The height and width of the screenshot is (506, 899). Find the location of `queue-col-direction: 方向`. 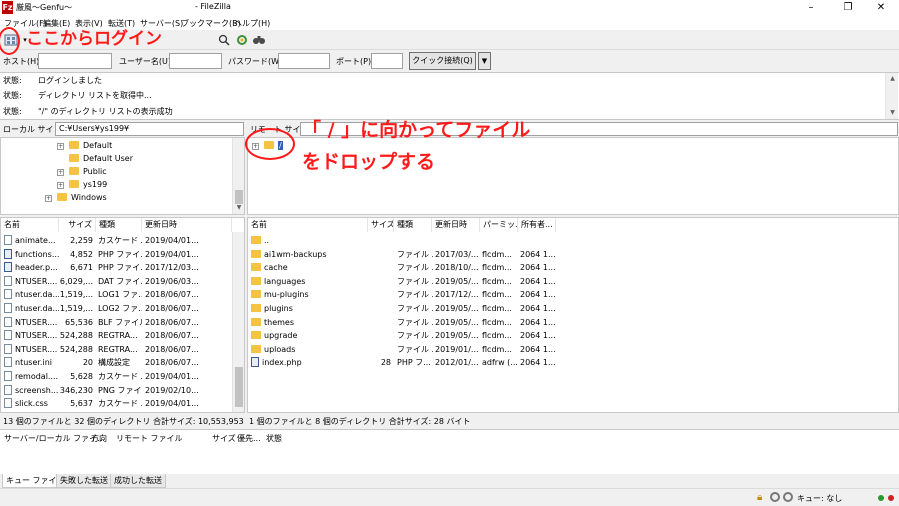

queue-col-direction: 方向 is located at coordinates (99, 438).